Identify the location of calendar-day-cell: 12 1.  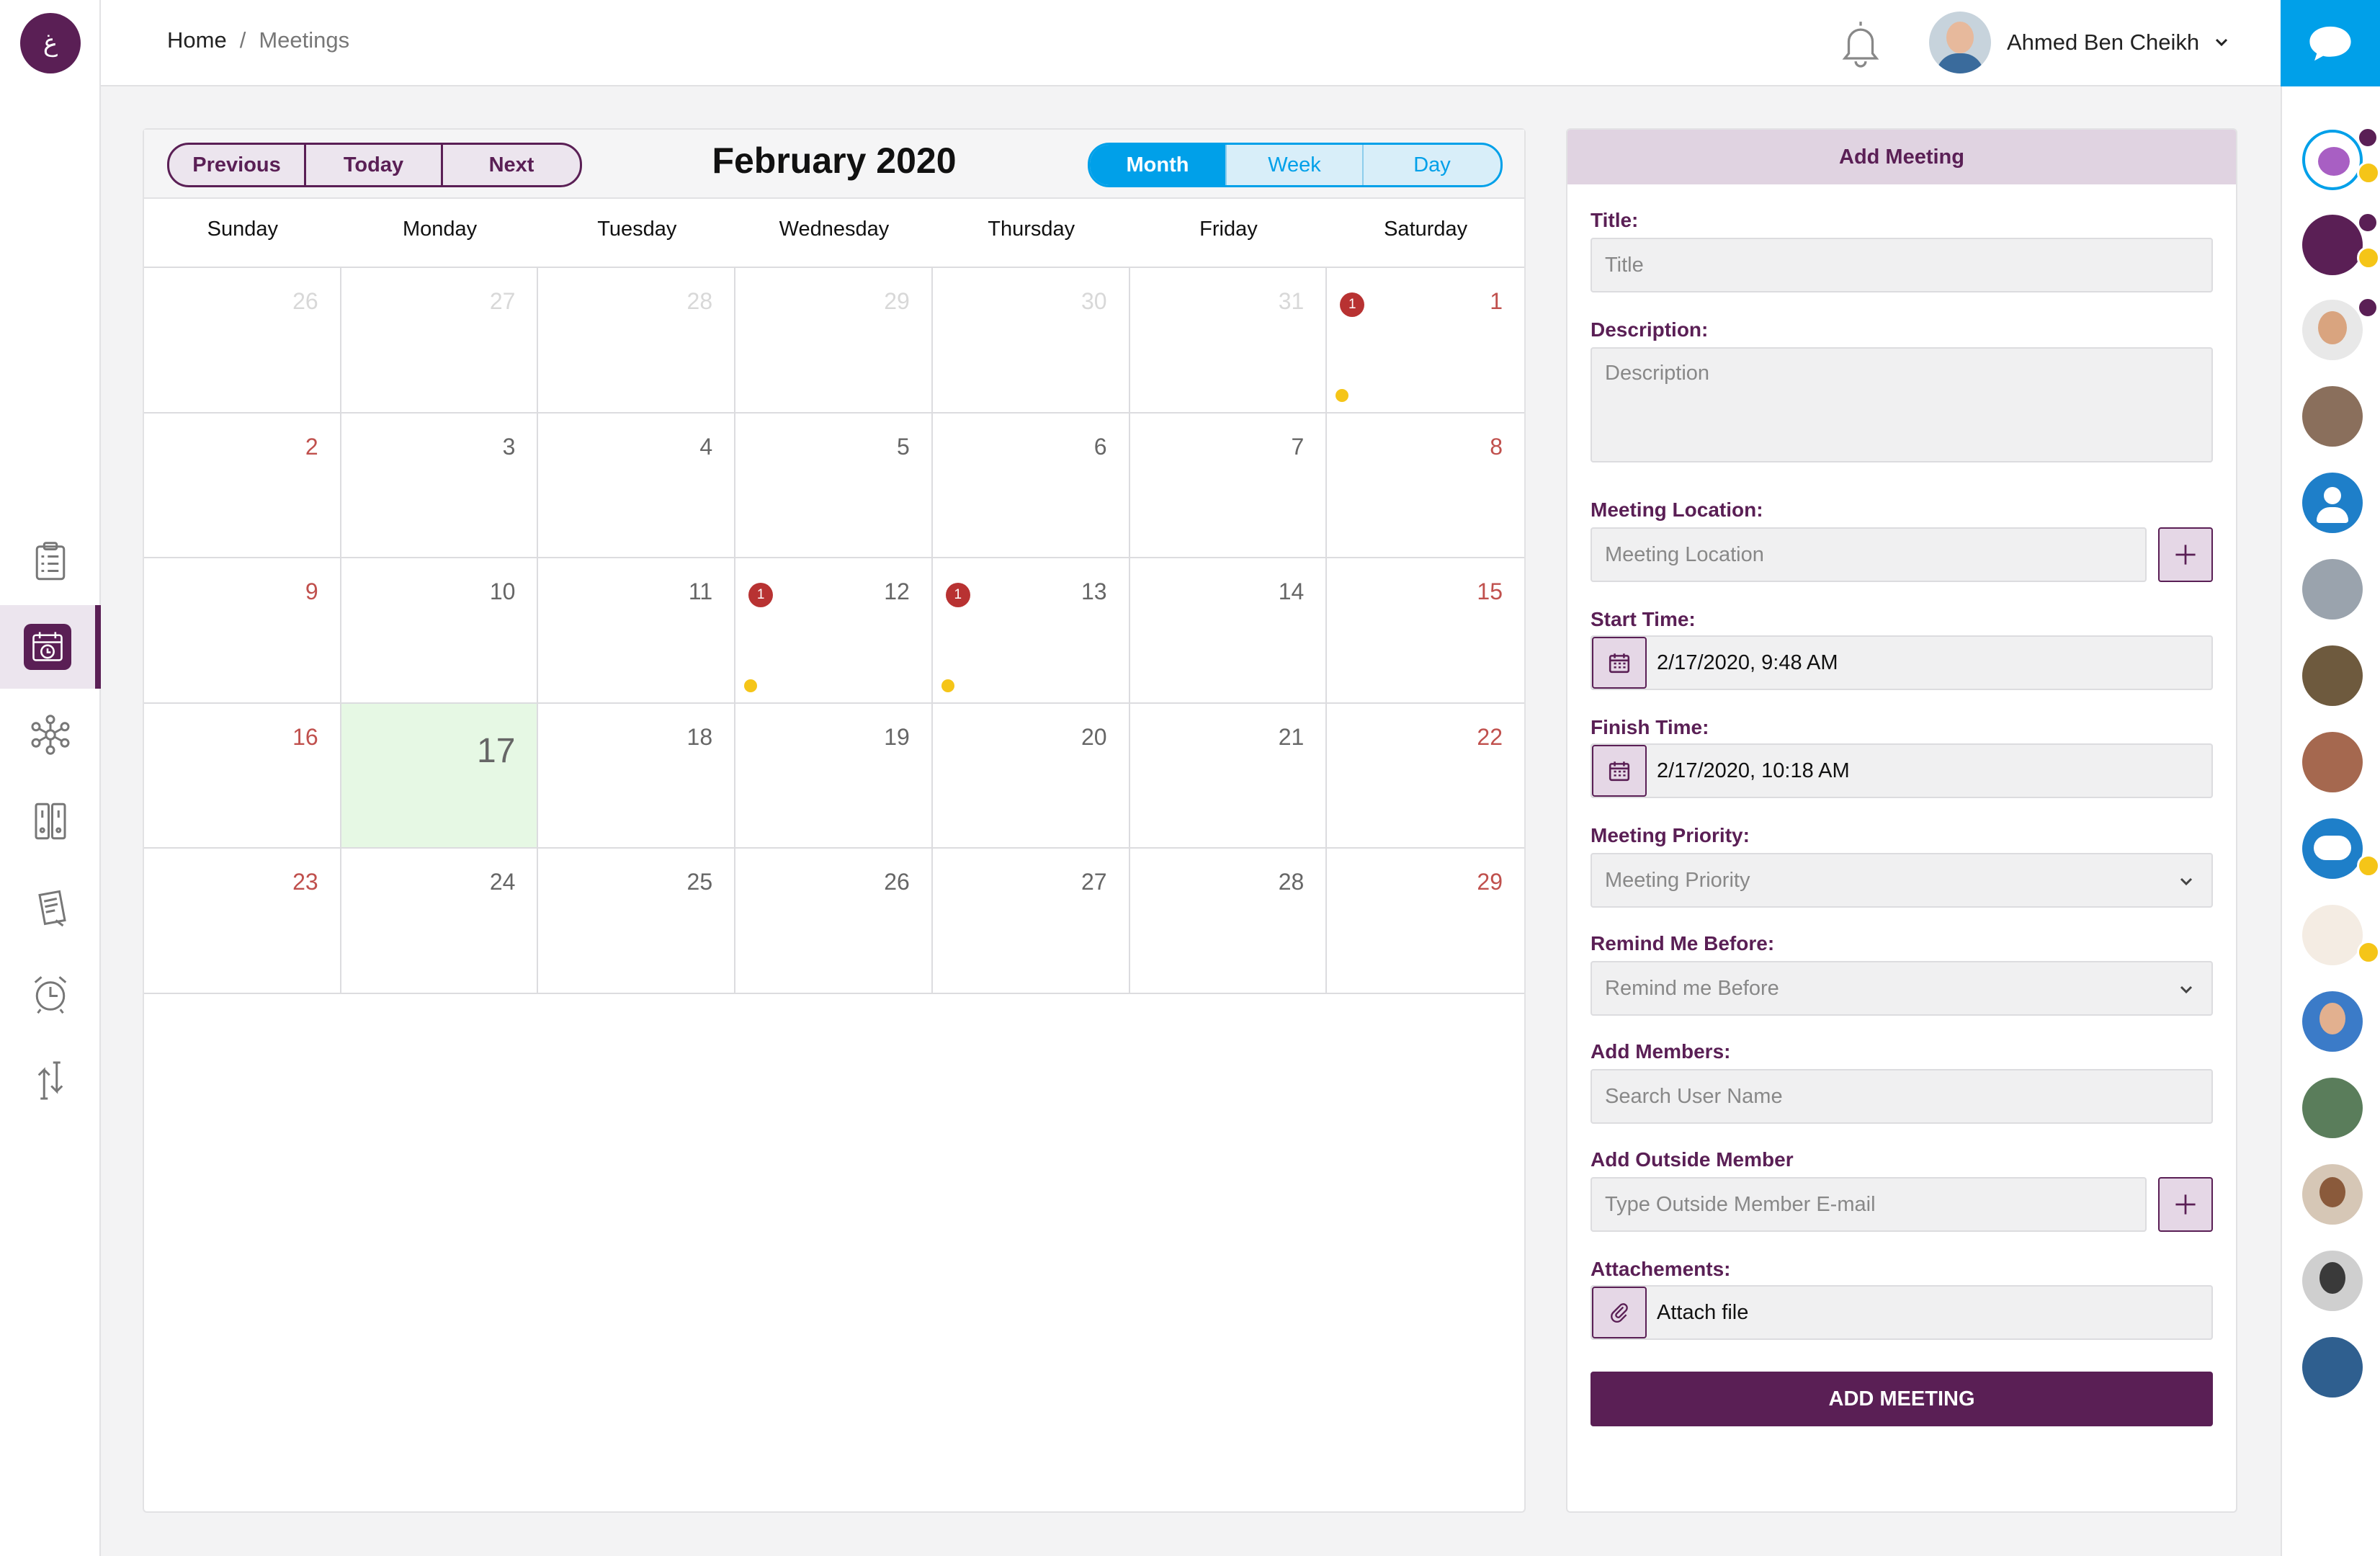
(834, 631).